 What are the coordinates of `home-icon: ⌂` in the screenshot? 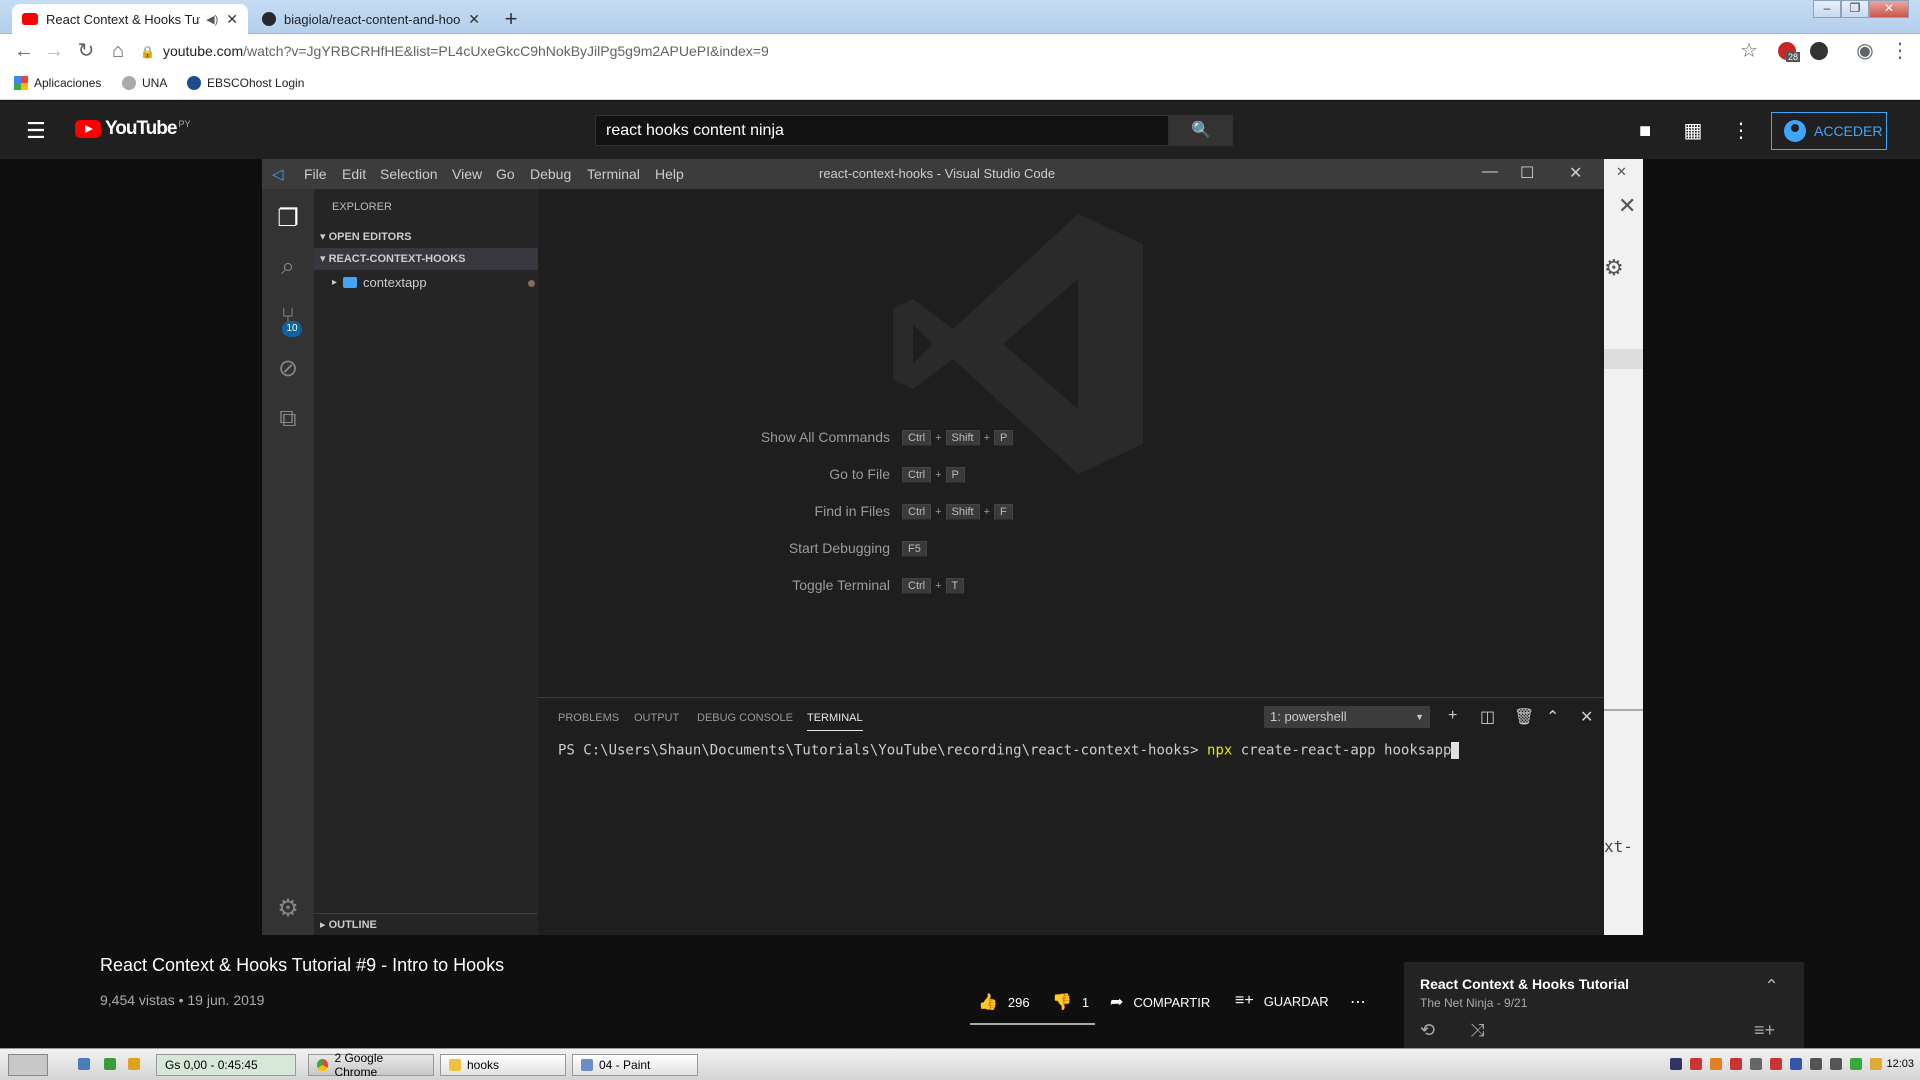 It's located at (118, 51).